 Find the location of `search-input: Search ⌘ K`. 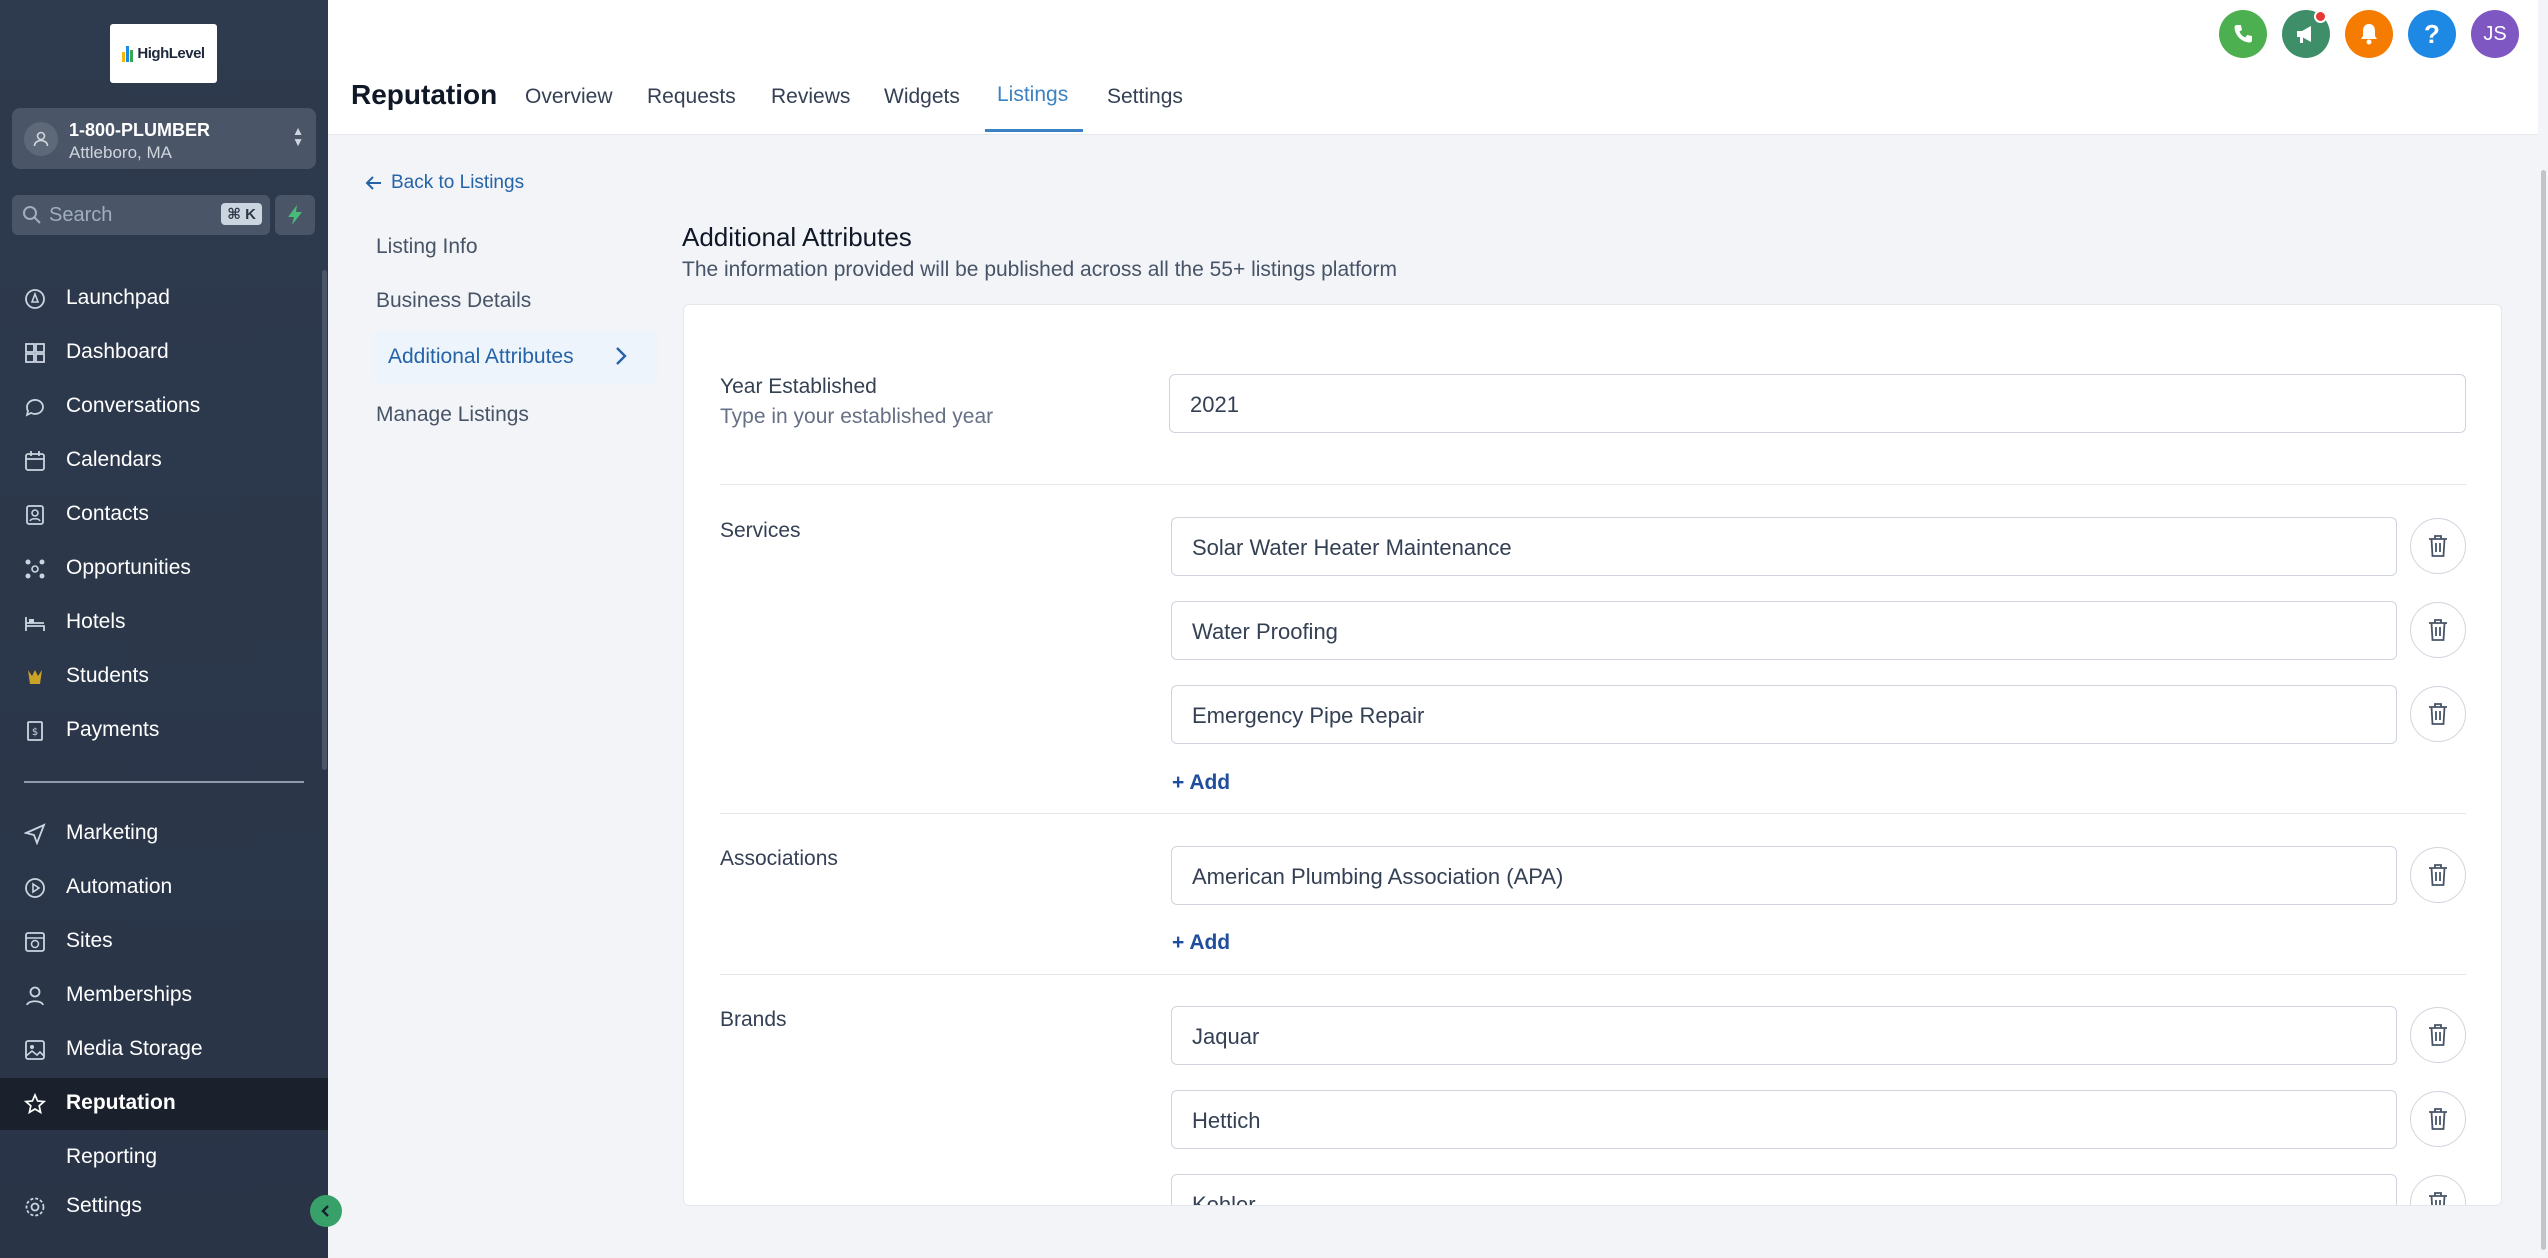

search-input: Search ⌘ K is located at coordinates (141, 215).